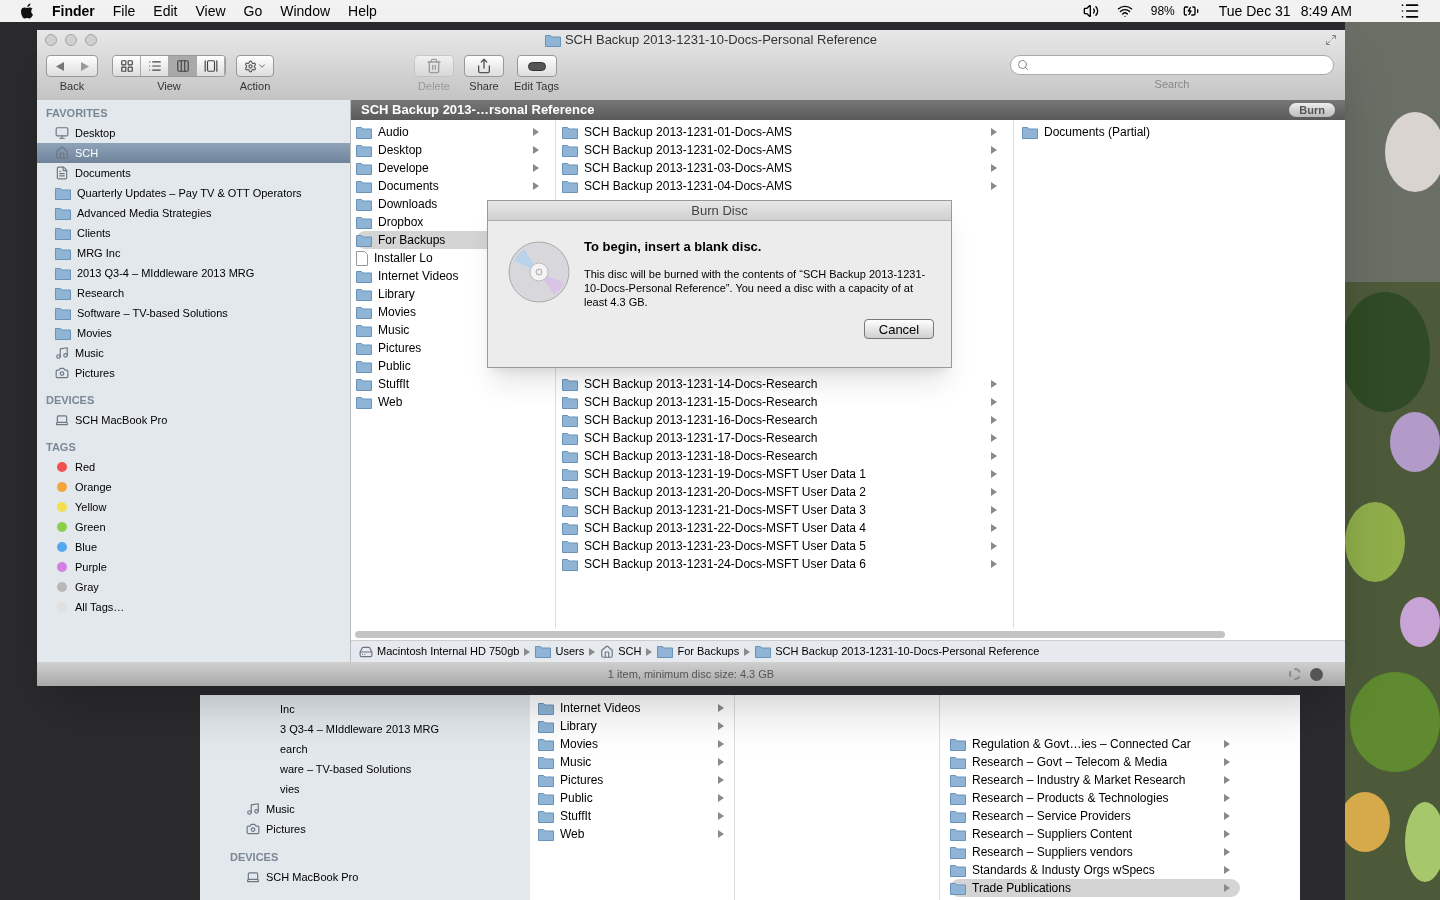 The image size is (1440, 900). I want to click on column-item: Research – Govt – Telecom & Media, so click(1095, 762).